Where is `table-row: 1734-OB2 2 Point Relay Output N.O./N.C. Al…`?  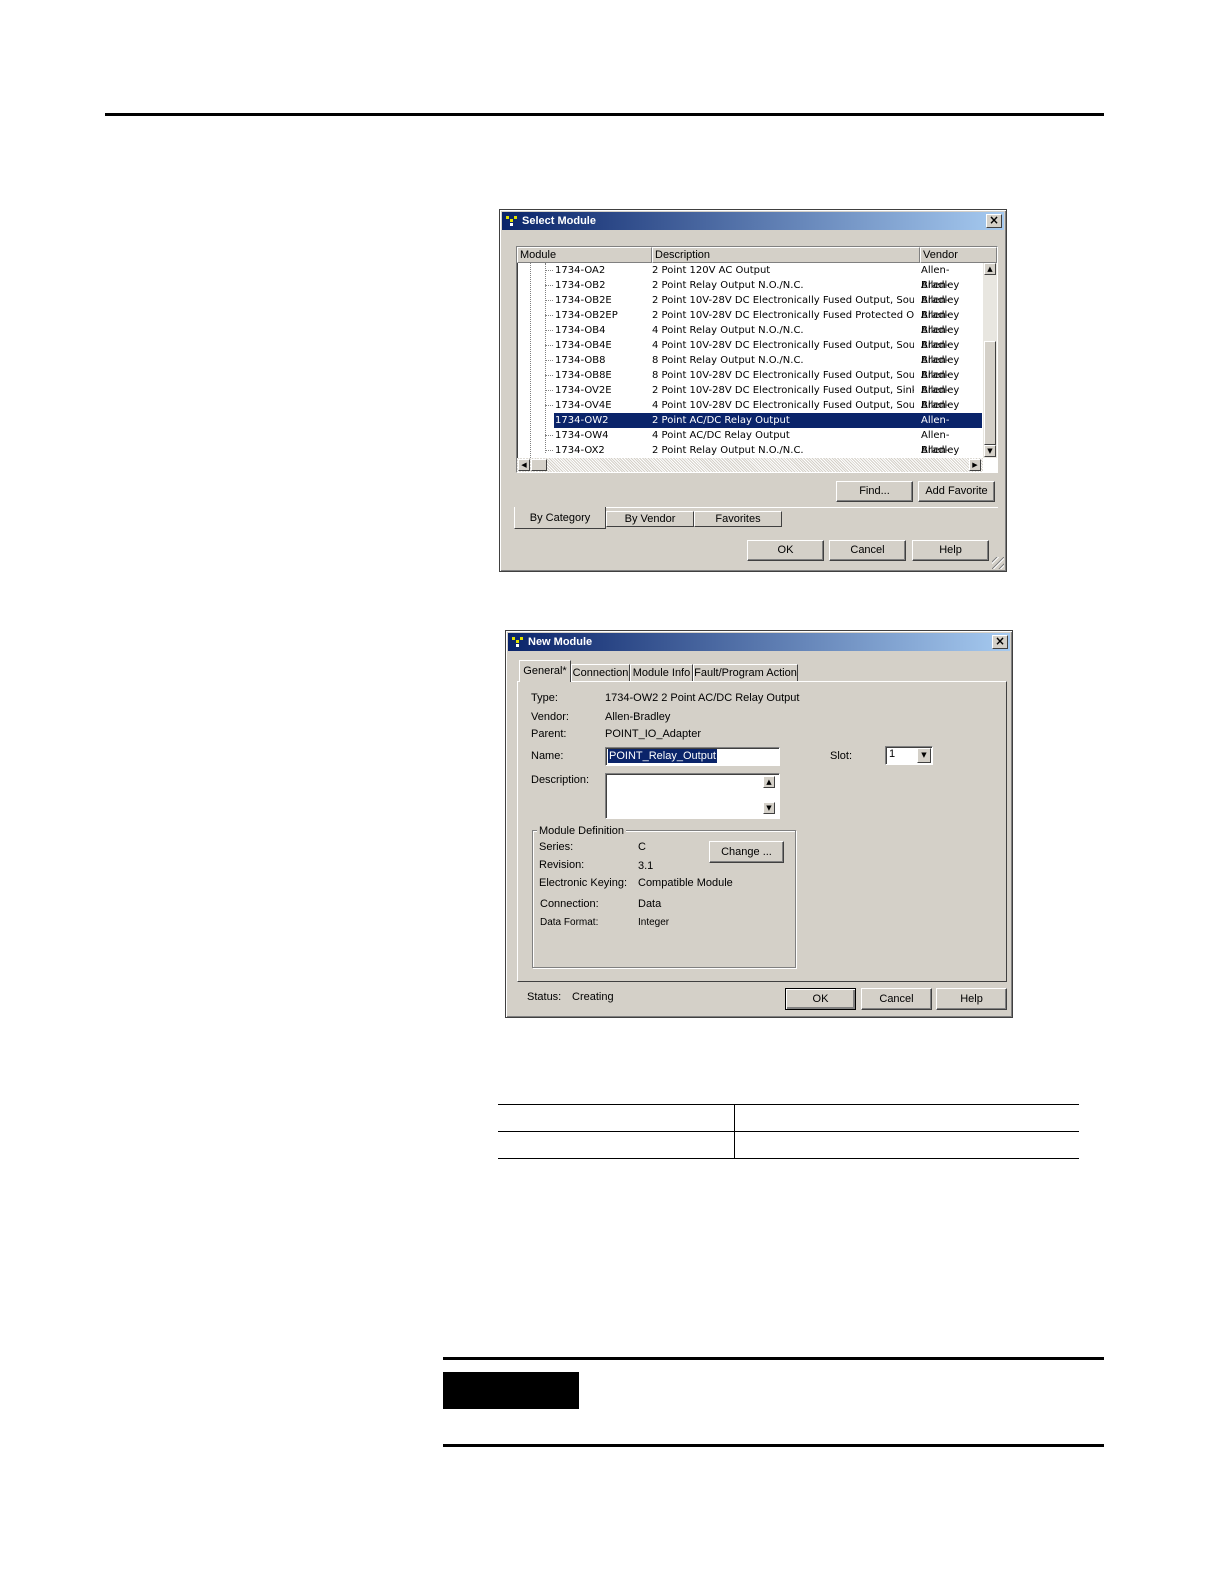
table-row: 1734-OB2 2 Point Relay Output N.O./N.C. Al… is located at coordinates (749, 292).